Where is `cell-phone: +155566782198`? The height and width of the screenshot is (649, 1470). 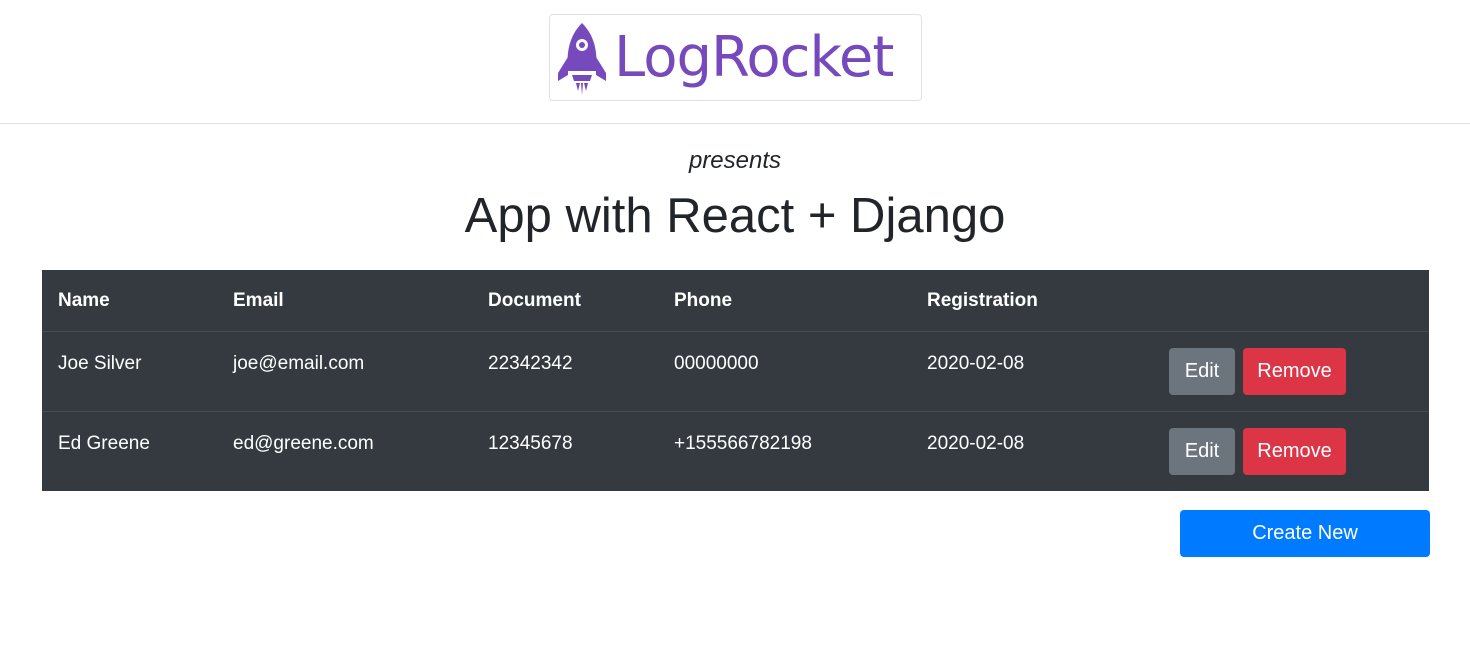 cell-phone: +155566782198 is located at coordinates (784, 452).